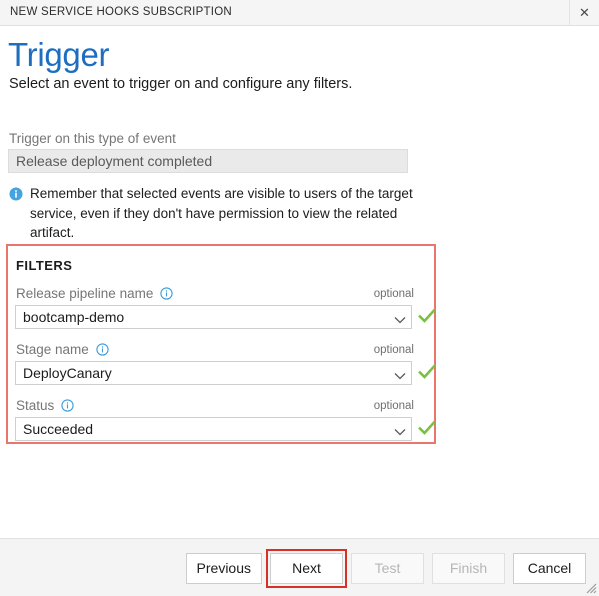  Describe the element at coordinates (74, 317) in the screenshot. I see `filter-value: bootcamp-demo` at that location.